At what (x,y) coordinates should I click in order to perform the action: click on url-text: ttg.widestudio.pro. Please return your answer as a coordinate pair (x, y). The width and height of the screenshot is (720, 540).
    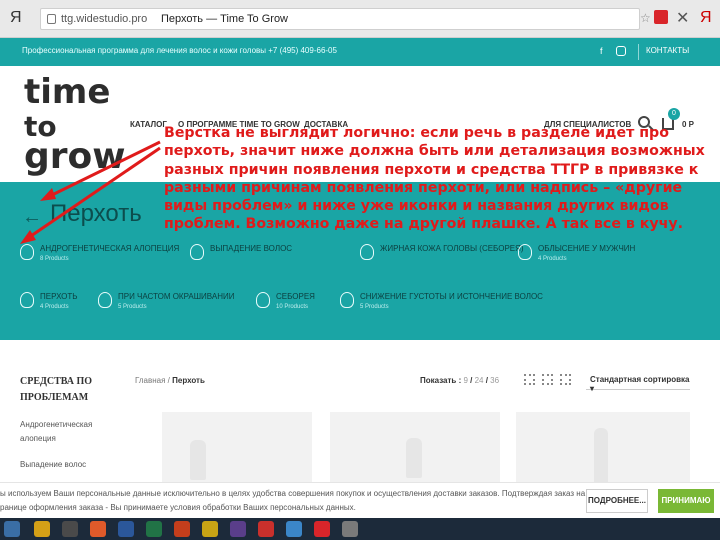
    Looking at the image, I should click on (104, 19).